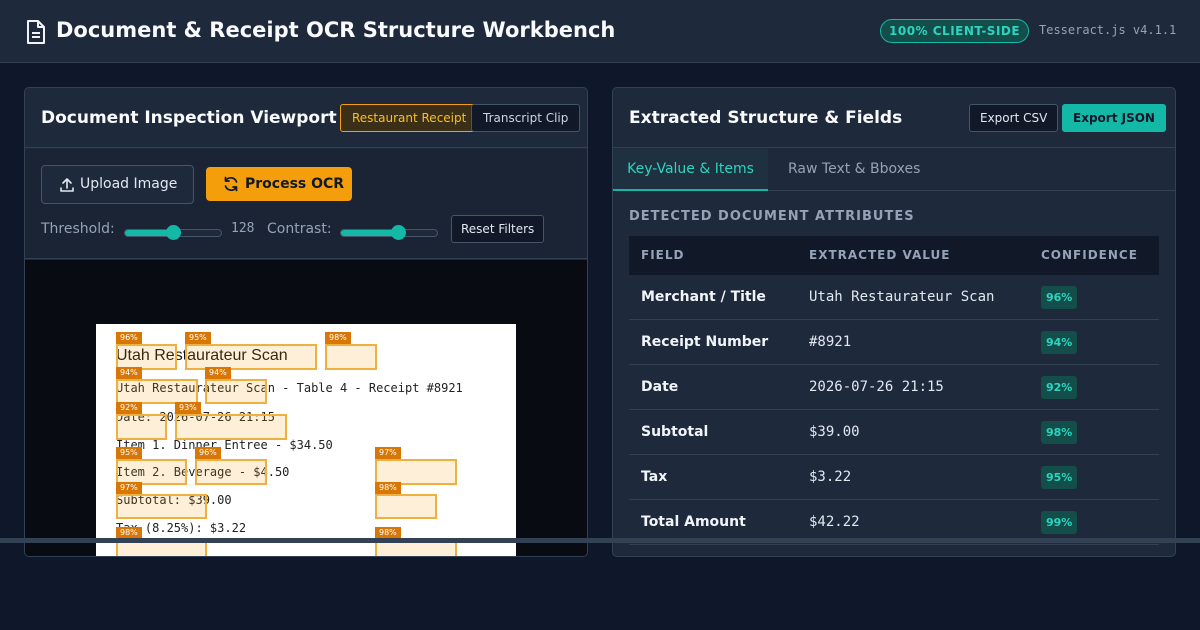 The height and width of the screenshot is (630, 1200). I want to click on reset-filters-button: Reset Filters, so click(498, 229).